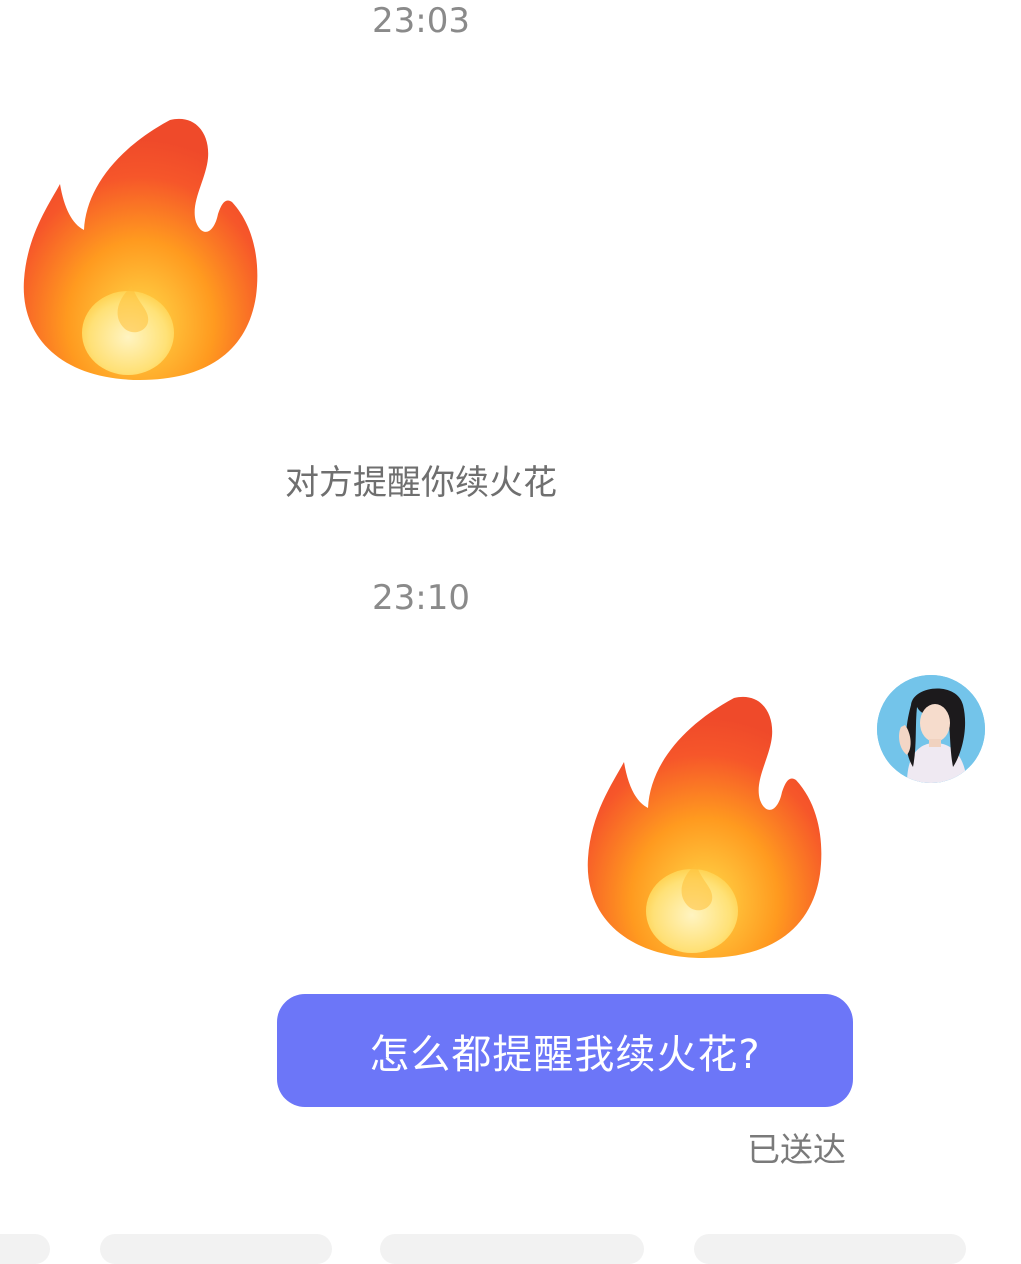  I want to click on avatar-portrait, so click(931, 729).